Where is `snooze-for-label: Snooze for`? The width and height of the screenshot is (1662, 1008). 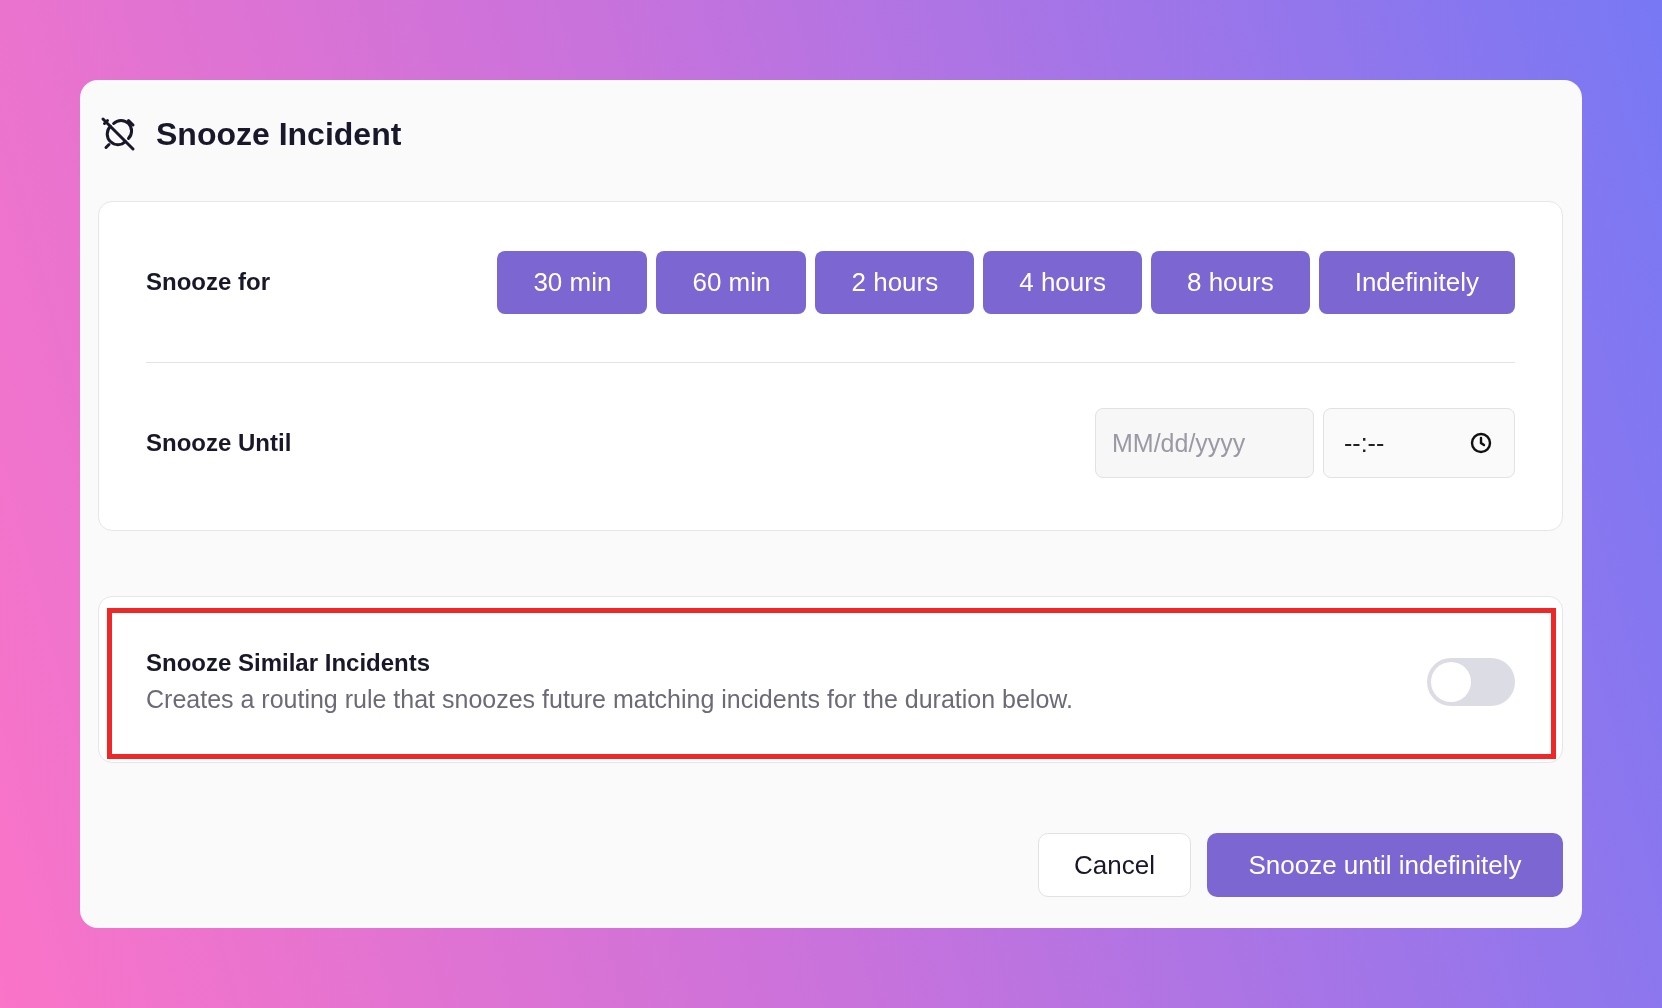
snooze-for-label: Snooze for is located at coordinates (208, 282).